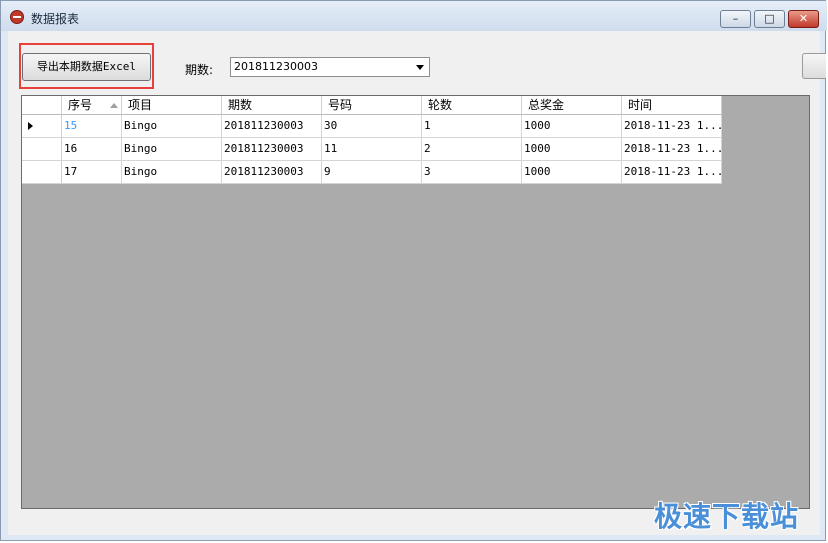 Image resolution: width=828 pixels, height=543 pixels. What do you see at coordinates (330, 67) in the screenshot?
I see `period-select: 201811230003` at bounding box center [330, 67].